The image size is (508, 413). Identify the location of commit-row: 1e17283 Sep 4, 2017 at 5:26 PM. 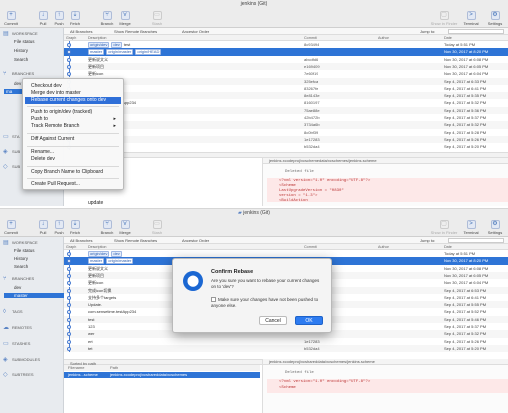
(286, 139).